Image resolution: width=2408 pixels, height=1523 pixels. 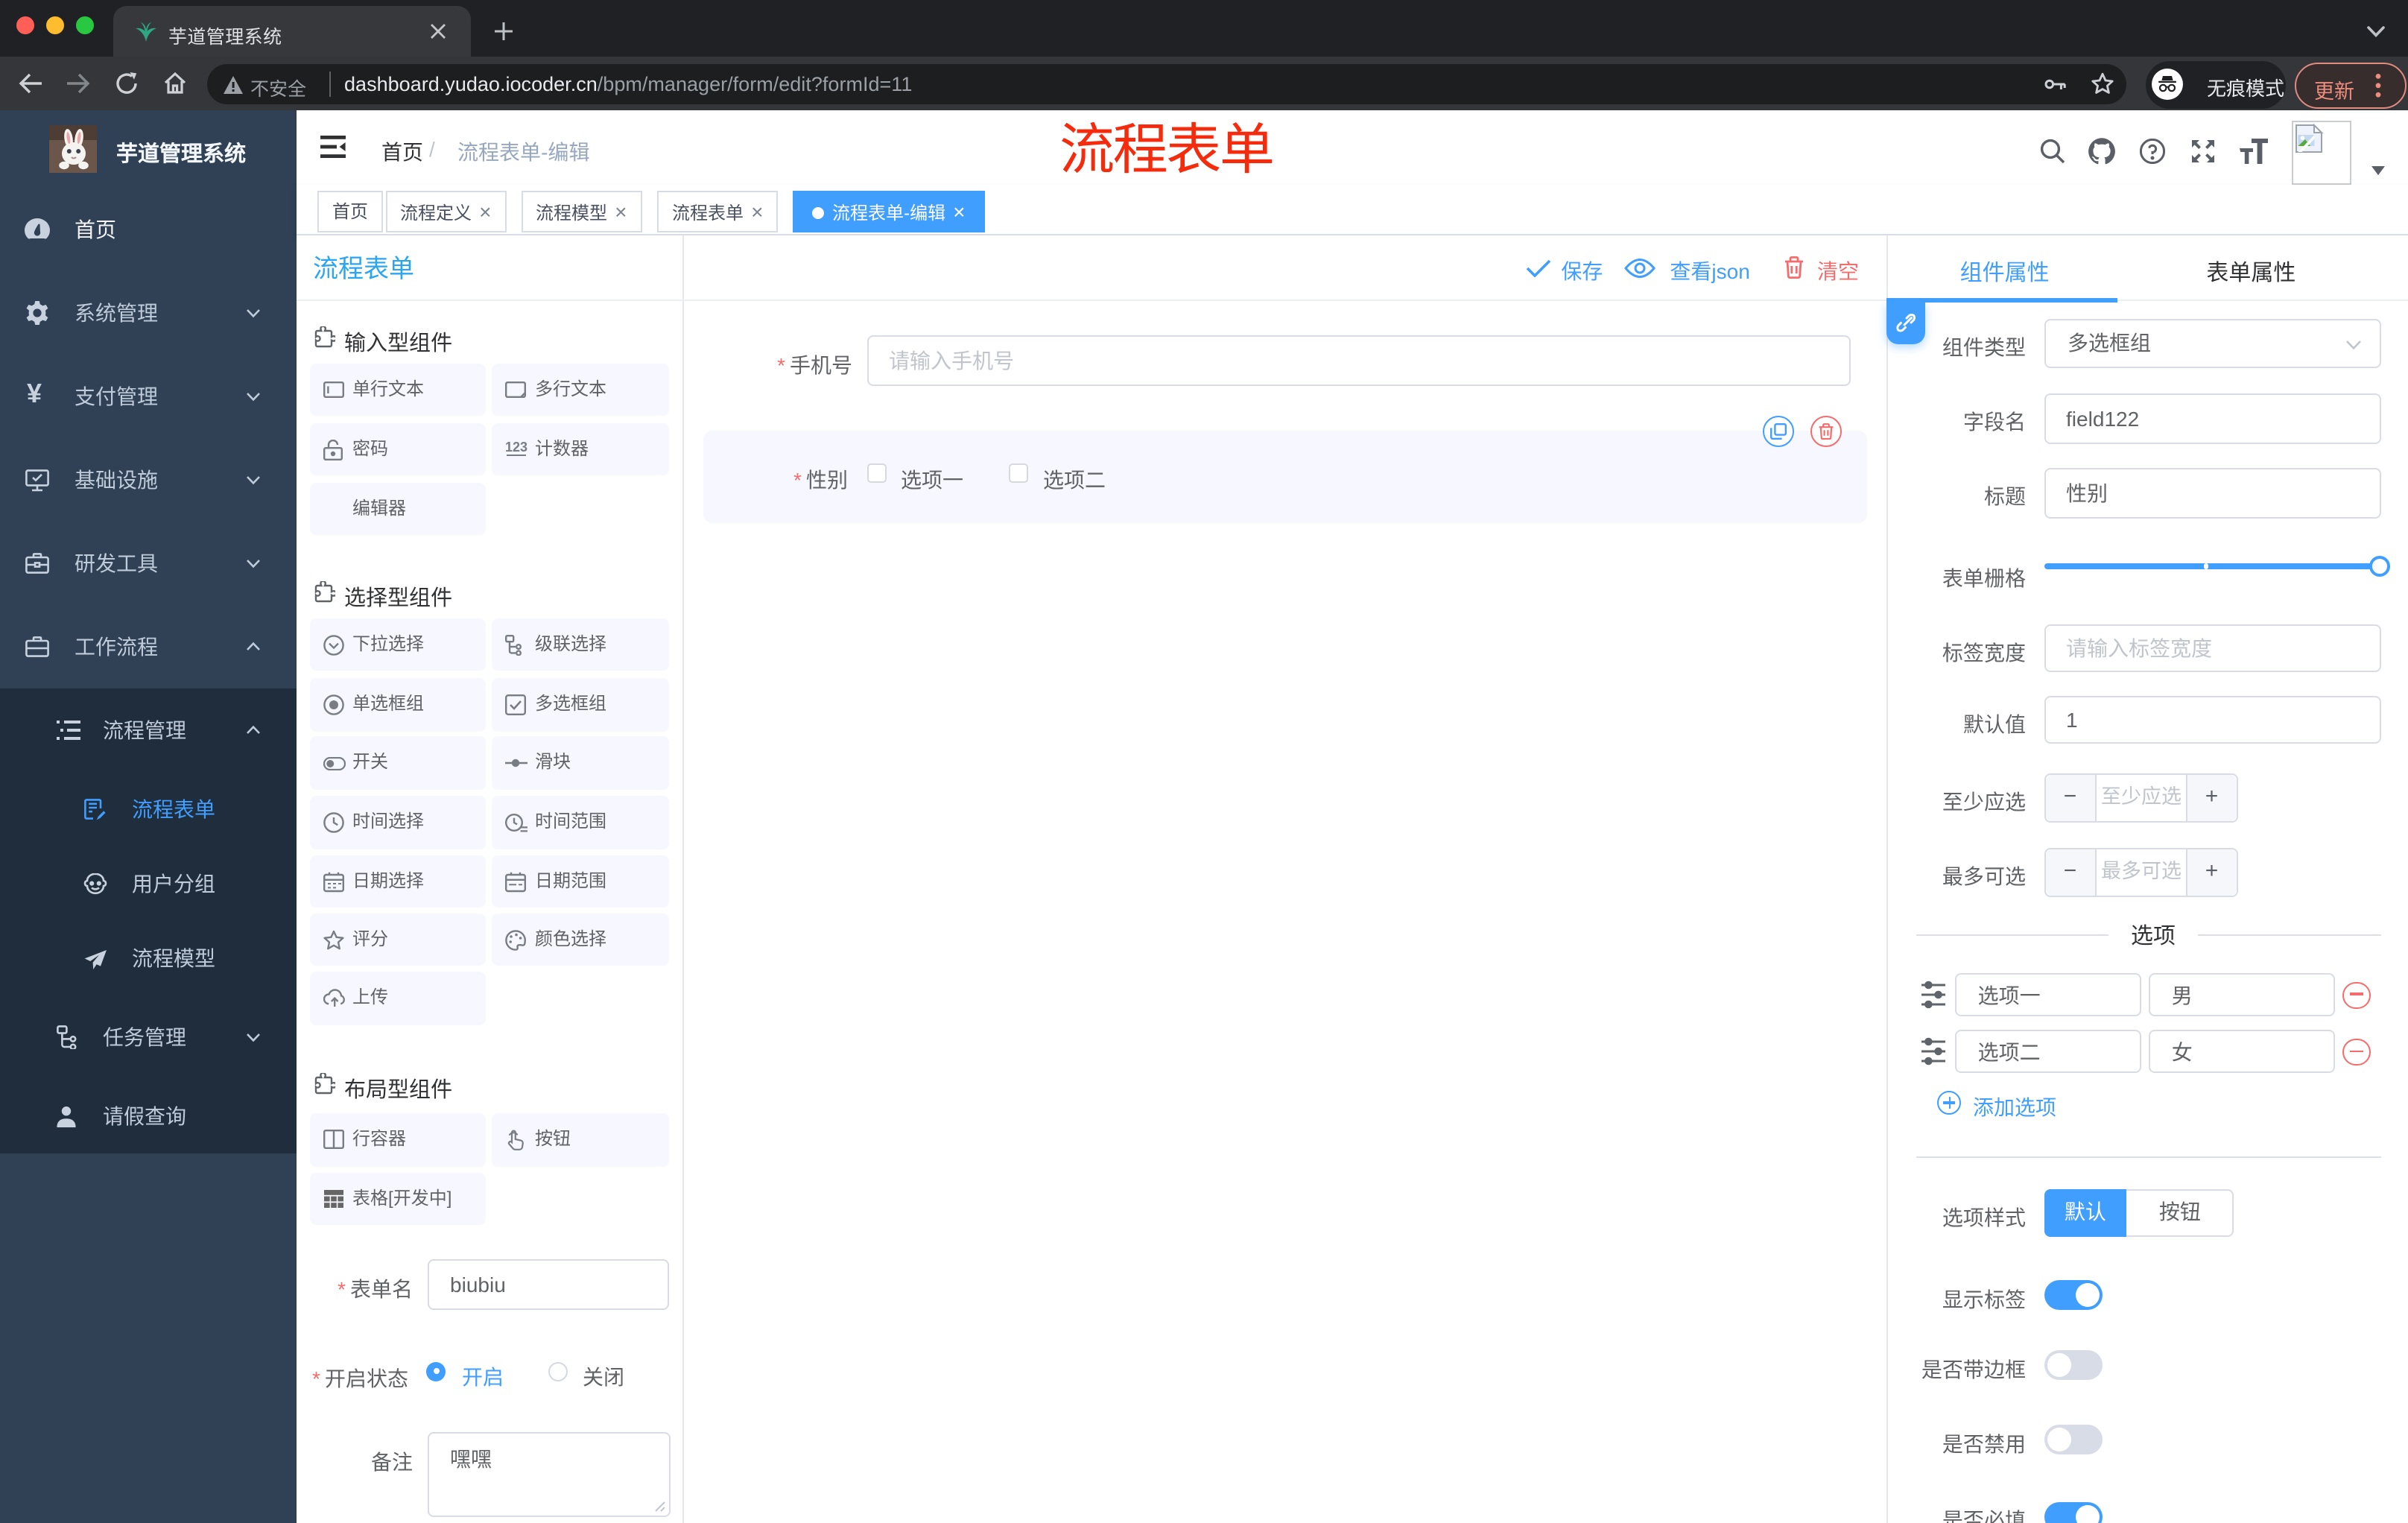 I want to click on svg-text: 123, so click(x=516, y=446).